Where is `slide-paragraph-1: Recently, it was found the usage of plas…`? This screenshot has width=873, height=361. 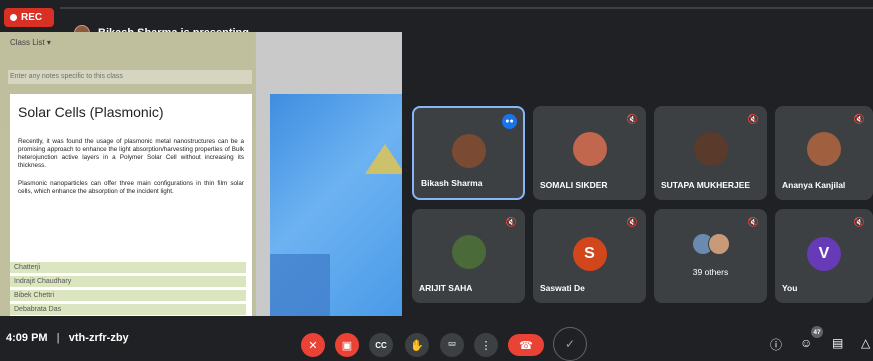
slide-paragraph-1: Recently, it was found the usage of plas… is located at coordinates (131, 153).